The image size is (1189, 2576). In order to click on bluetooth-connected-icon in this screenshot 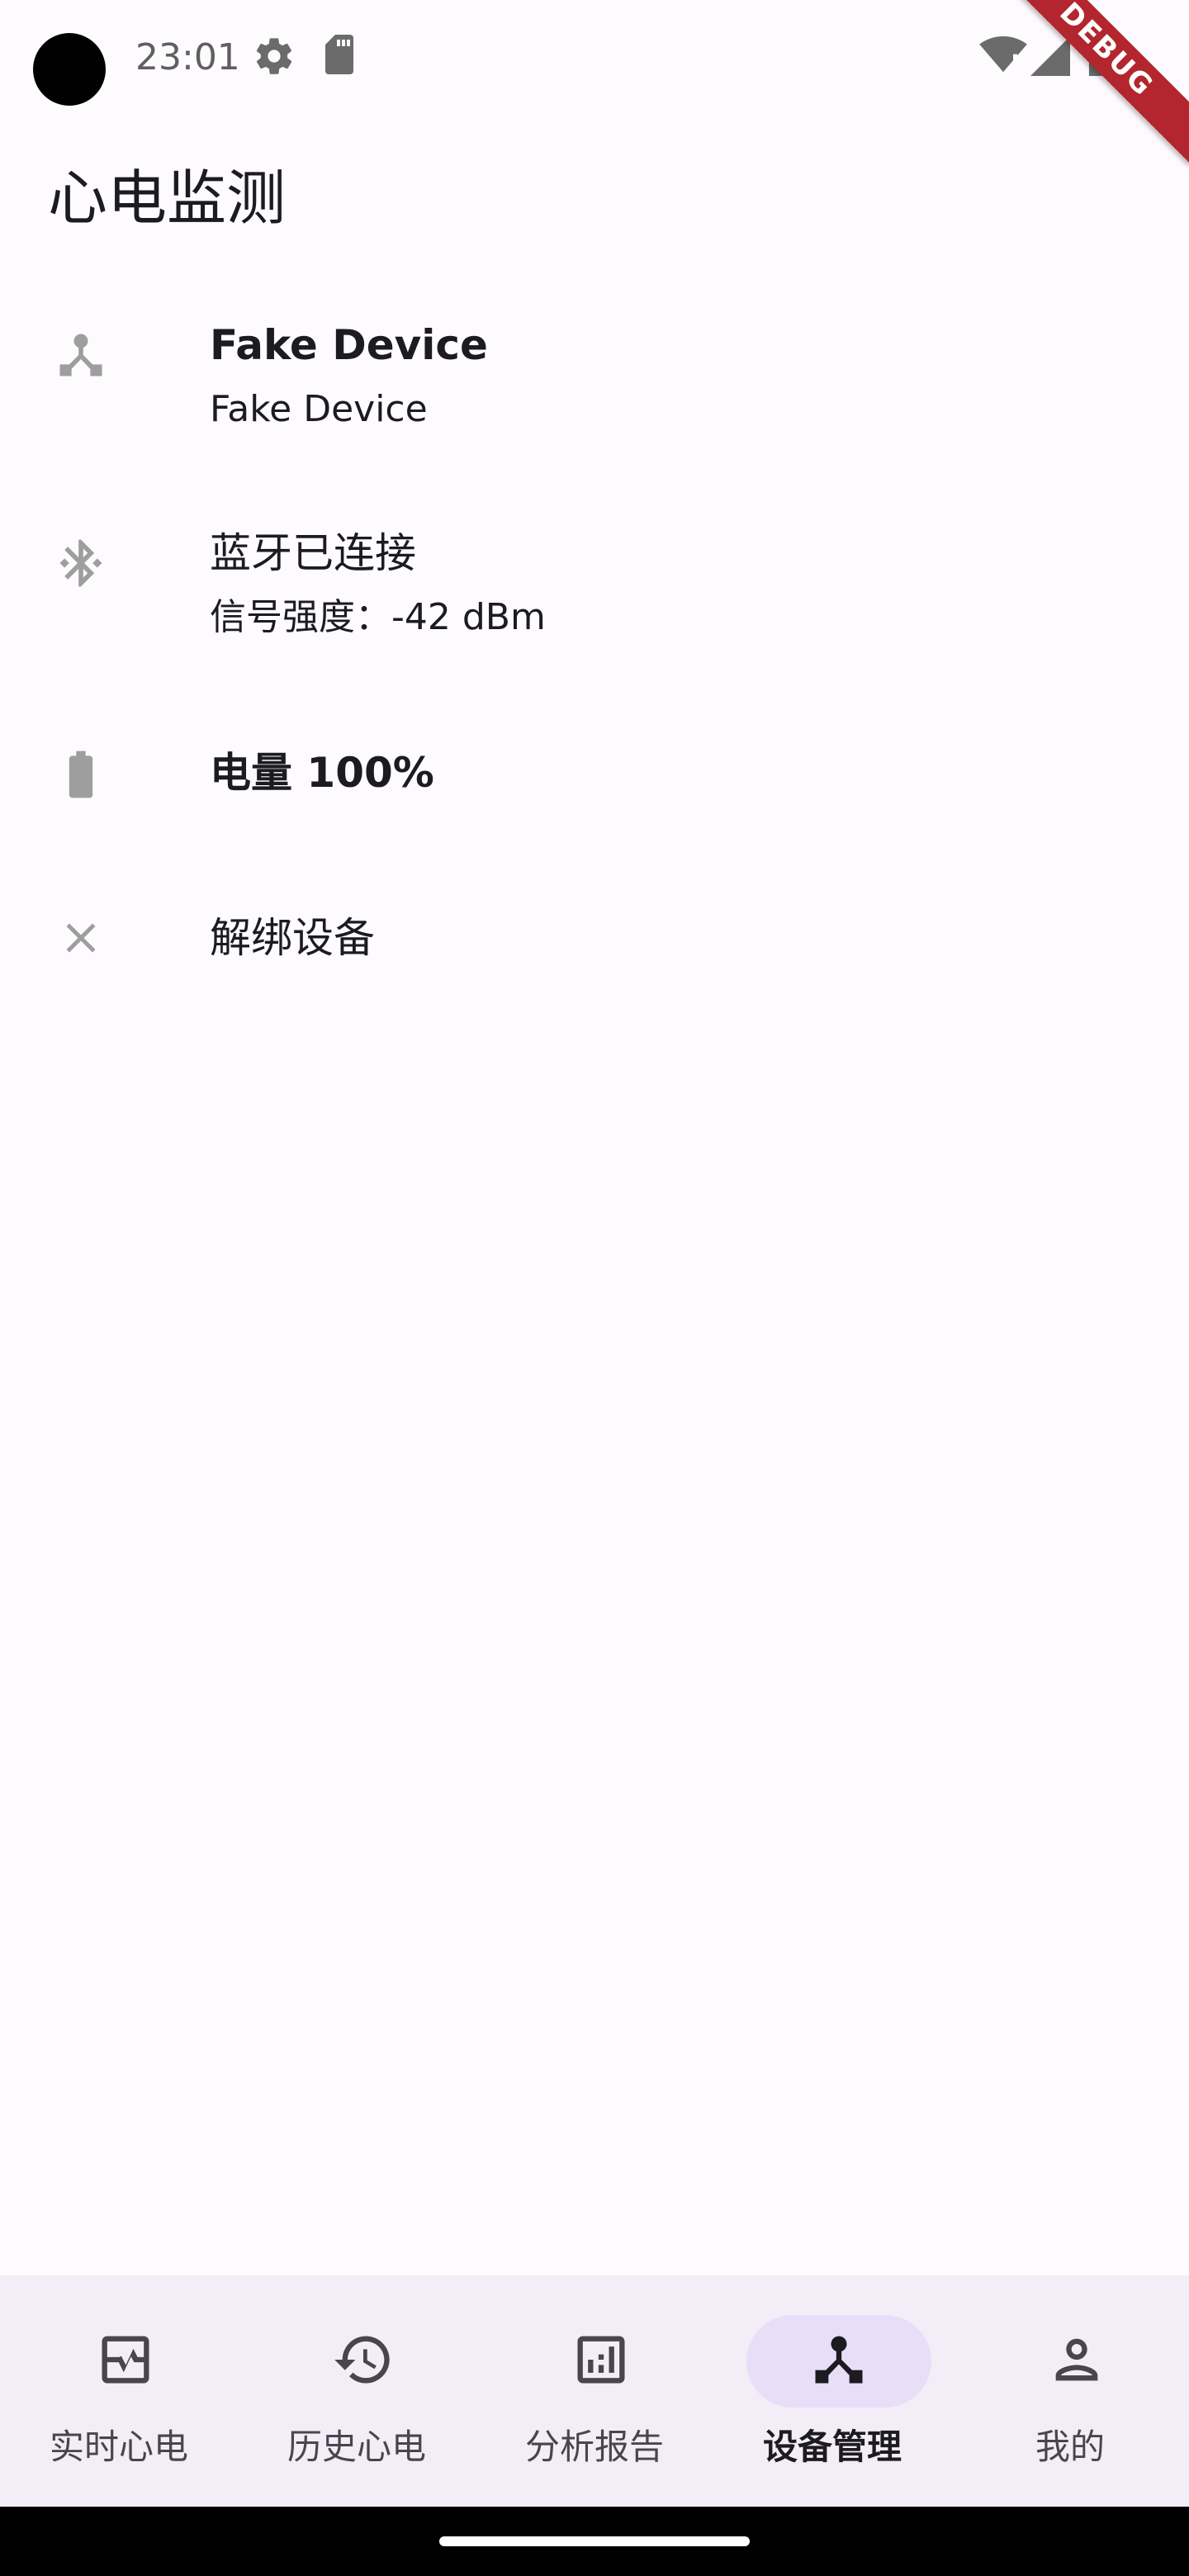, I will do `click(81, 563)`.